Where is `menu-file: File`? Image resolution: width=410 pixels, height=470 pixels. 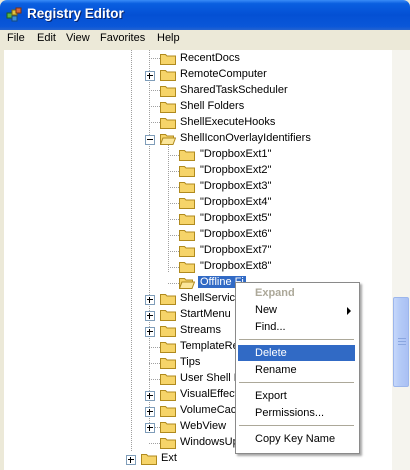
menu-file: File is located at coordinates (16, 38).